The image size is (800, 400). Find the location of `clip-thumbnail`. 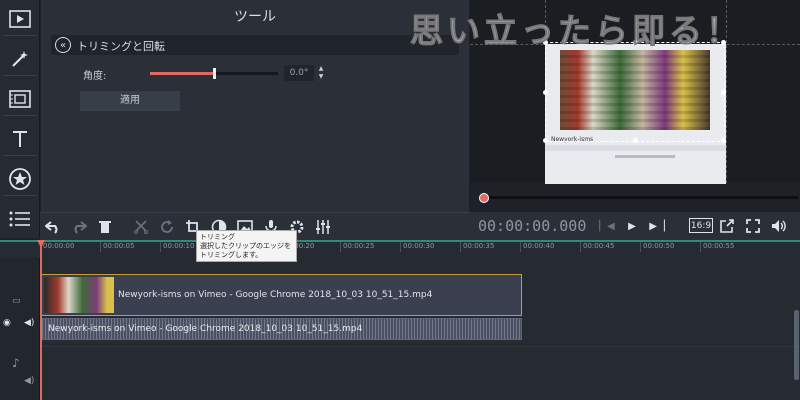

clip-thumbnail is located at coordinates (79, 295).